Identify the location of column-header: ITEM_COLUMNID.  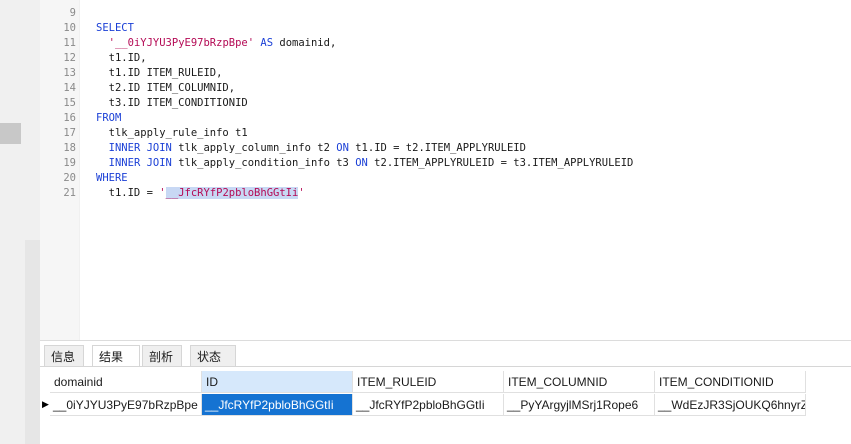
(579, 382).